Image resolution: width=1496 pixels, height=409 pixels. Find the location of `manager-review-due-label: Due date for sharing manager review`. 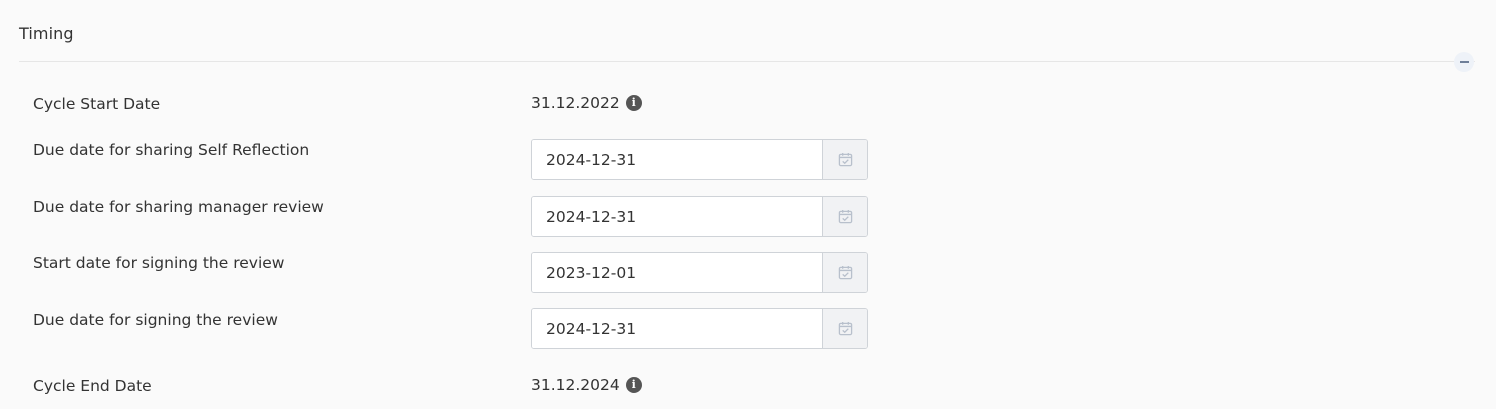

manager-review-due-label: Due date for sharing manager review is located at coordinates (178, 207).